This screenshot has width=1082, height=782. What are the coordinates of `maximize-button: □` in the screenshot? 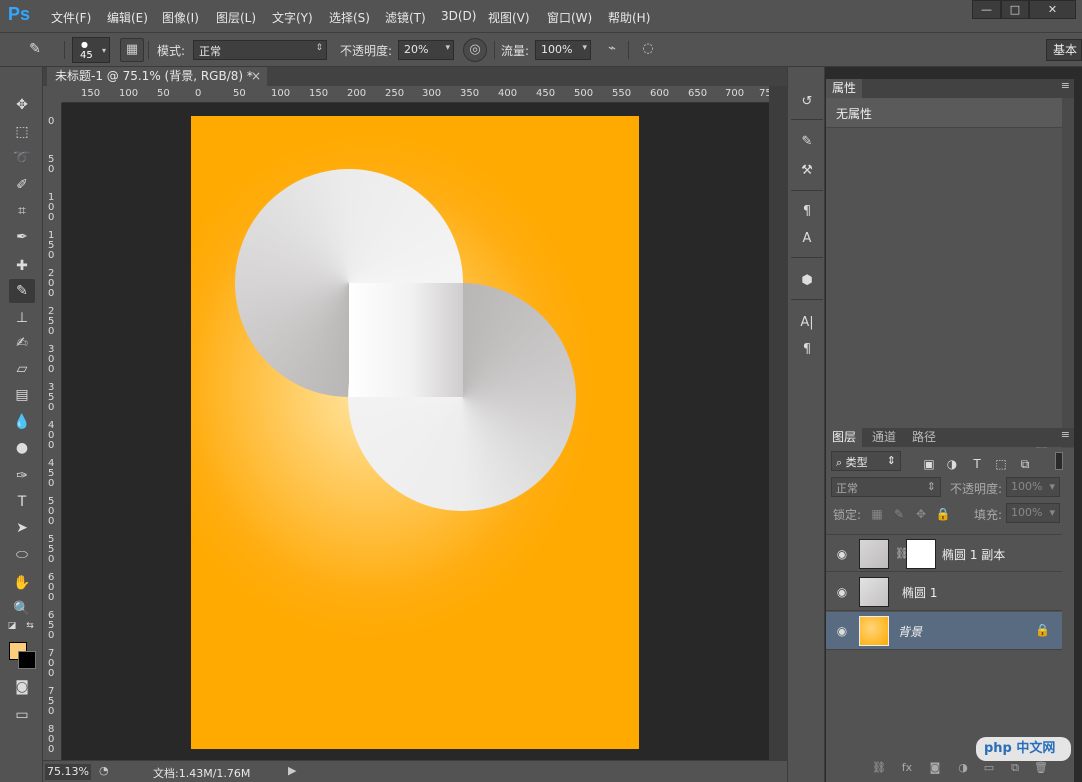 It's located at (1015, 9).